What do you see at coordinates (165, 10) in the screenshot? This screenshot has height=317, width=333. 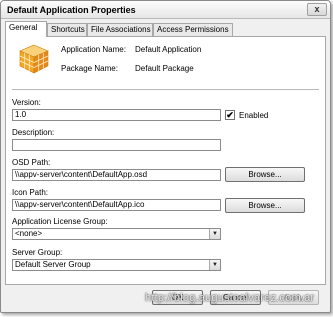 I see `title-bar: Default Application Properties x` at bounding box center [165, 10].